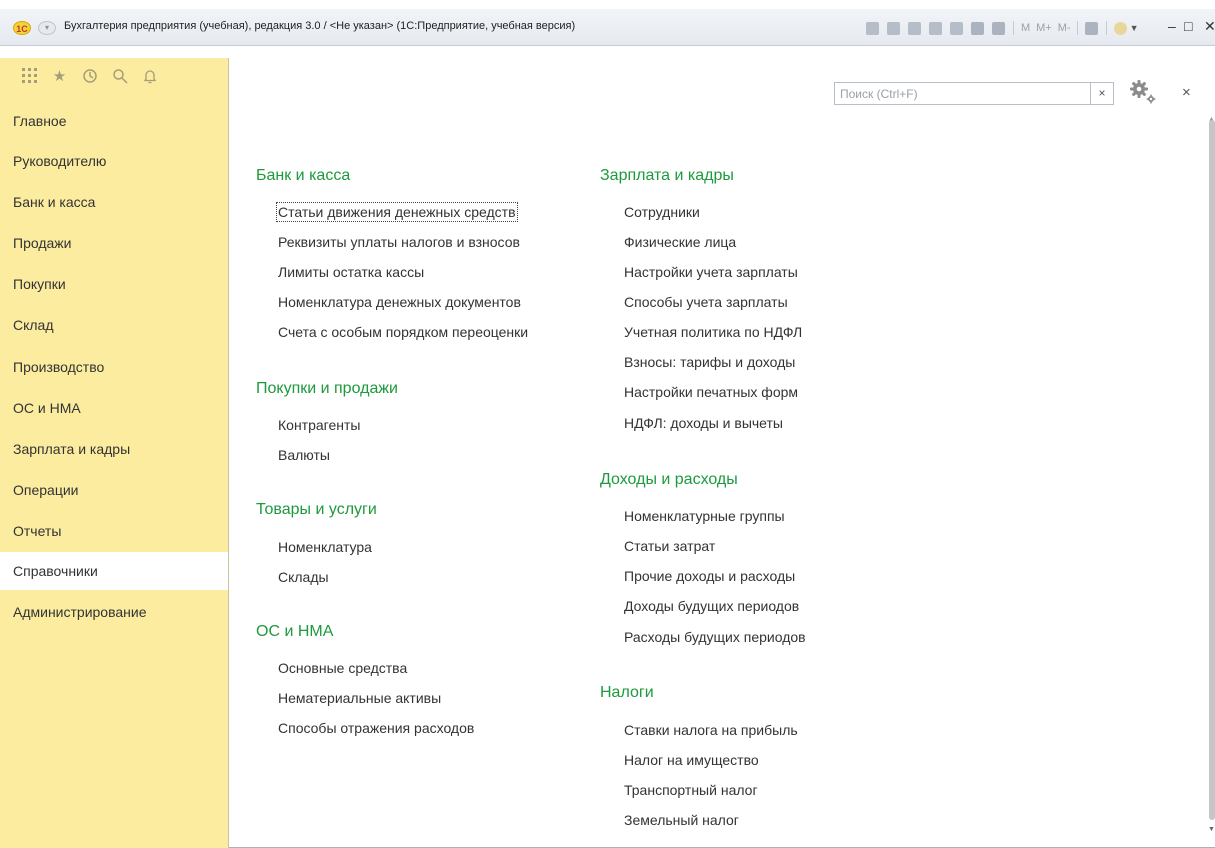  What do you see at coordinates (1044, 28) in the screenshot?
I see `memory-plus-button: M+` at bounding box center [1044, 28].